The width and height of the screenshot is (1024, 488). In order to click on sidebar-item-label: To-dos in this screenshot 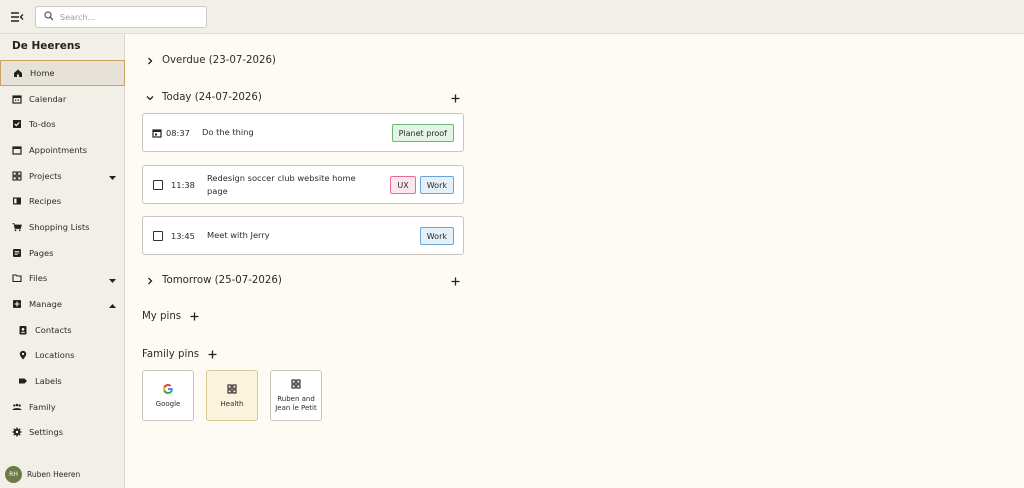, I will do `click(42, 124)`.